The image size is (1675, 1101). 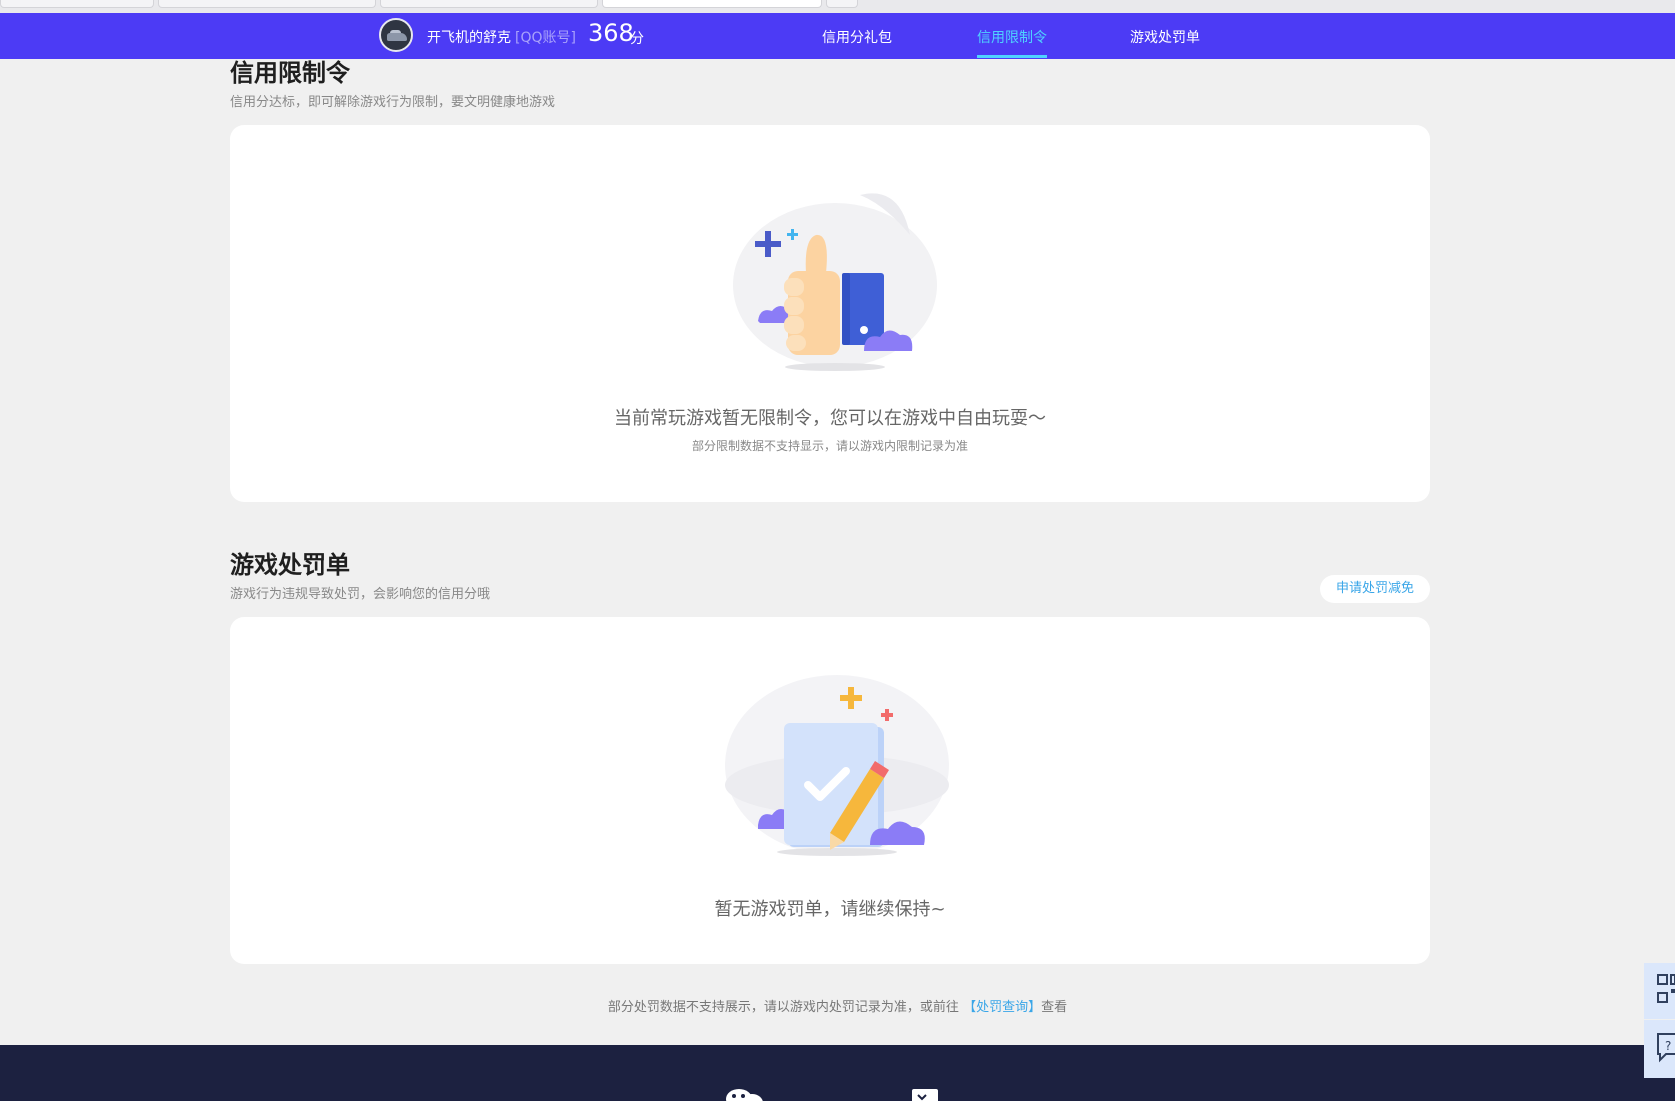 I want to click on penalty-query-link: 【处罚查询】, so click(x=1002, y=1007).